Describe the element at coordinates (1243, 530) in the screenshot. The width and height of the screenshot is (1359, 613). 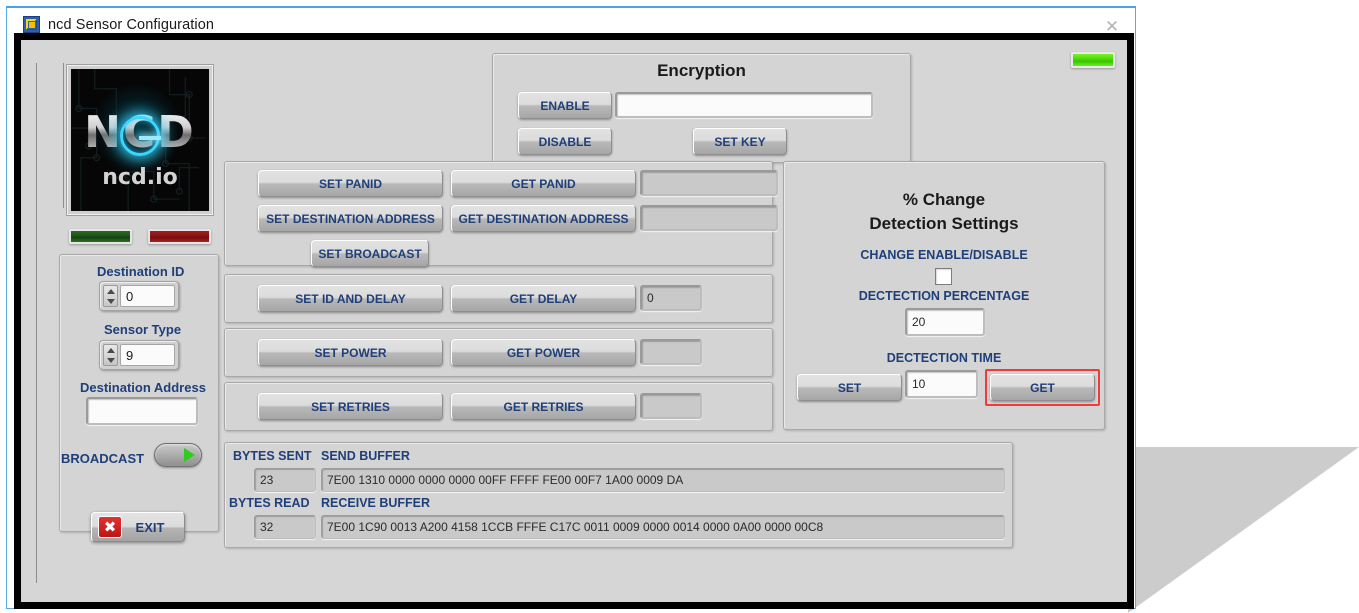
I see `desktop-shadow` at that location.